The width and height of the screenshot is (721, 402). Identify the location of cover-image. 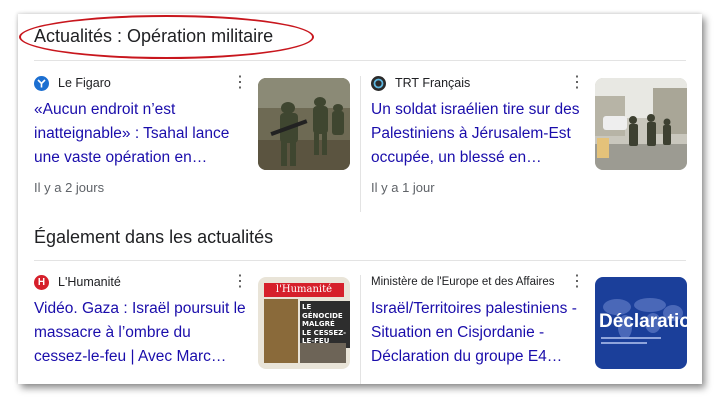
(323, 353).